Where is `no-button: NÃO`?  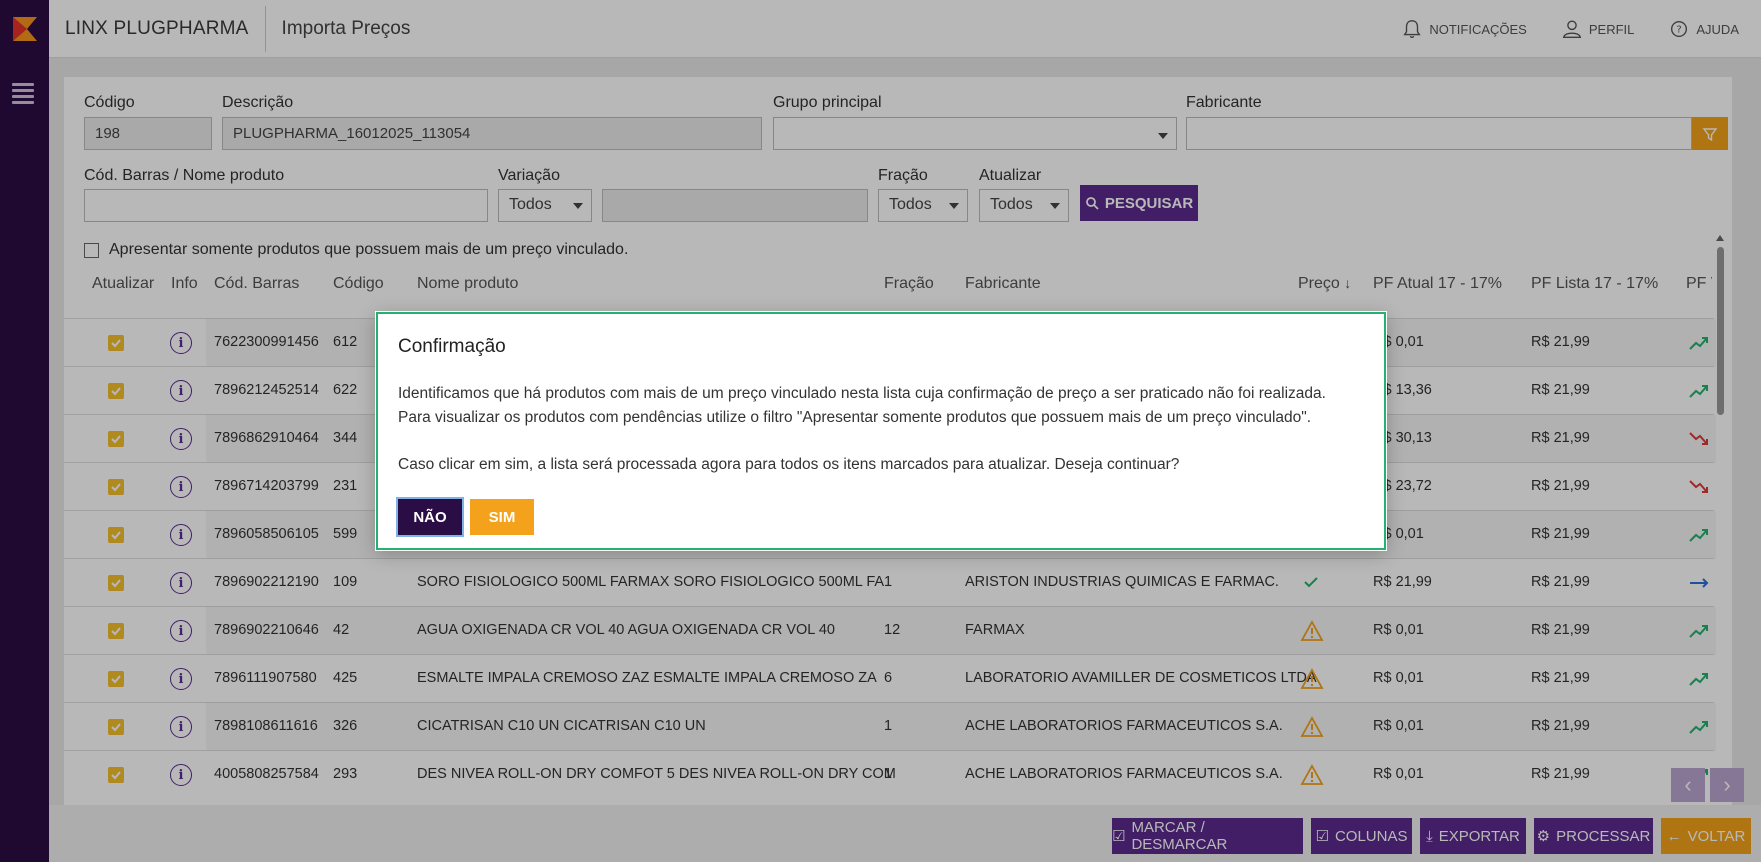 no-button: NÃO is located at coordinates (430, 517).